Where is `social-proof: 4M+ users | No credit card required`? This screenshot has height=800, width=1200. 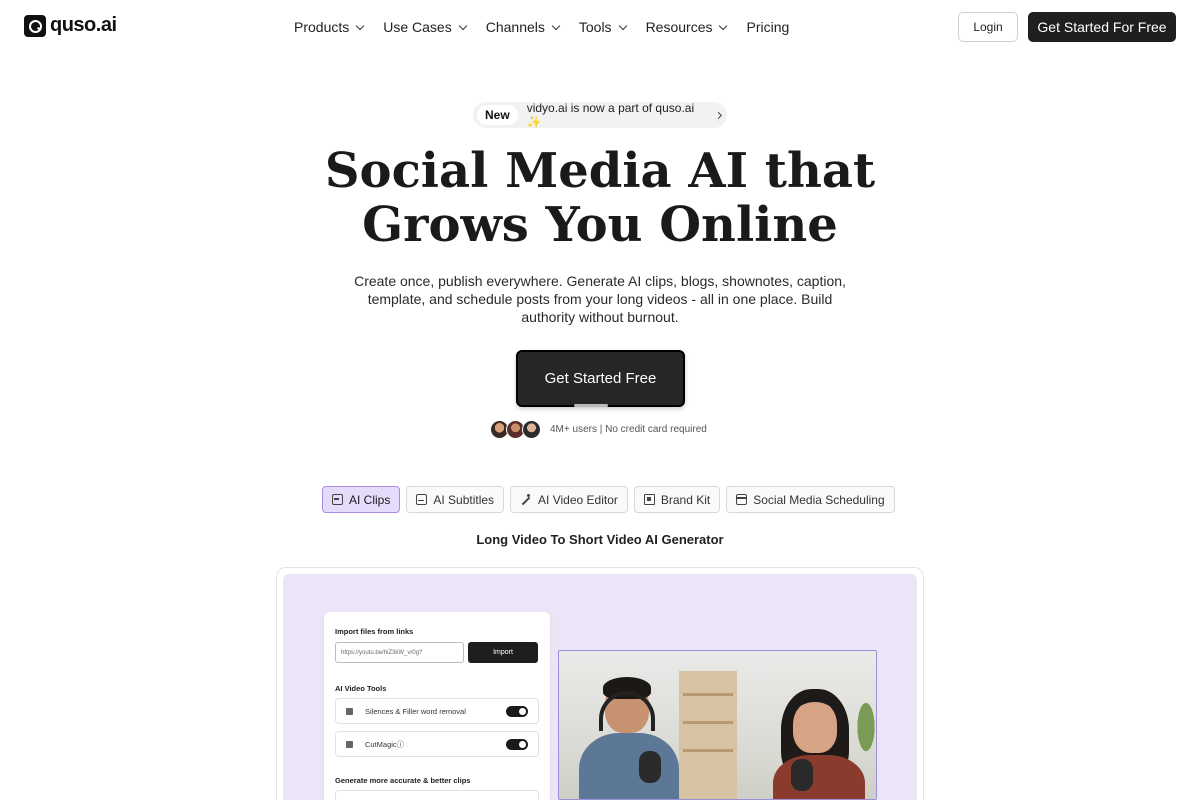 social-proof: 4M+ users | No credit card required is located at coordinates (598, 429).